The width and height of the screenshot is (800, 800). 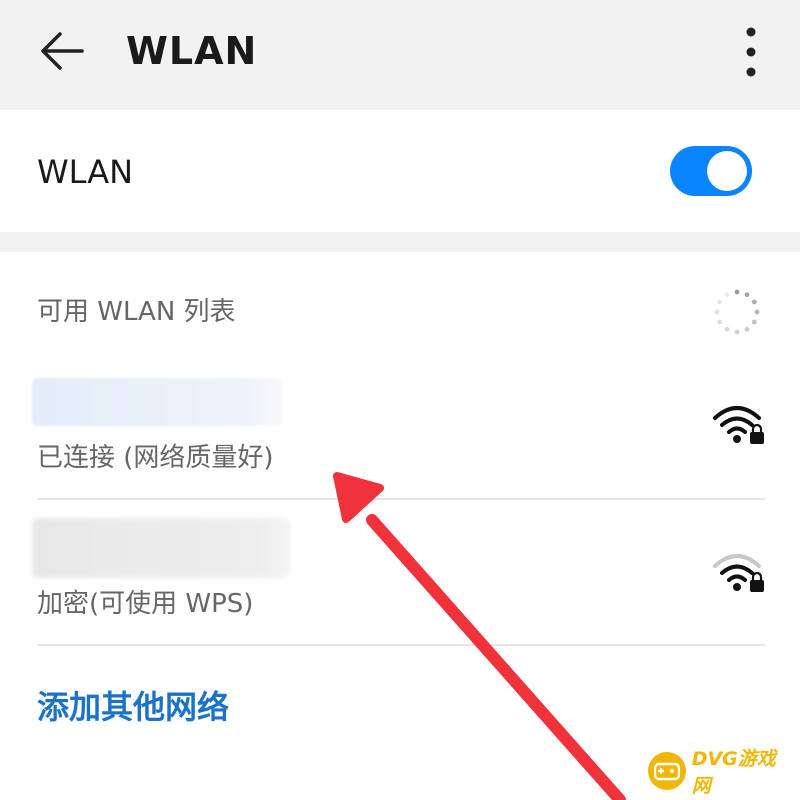 What do you see at coordinates (400, 242) in the screenshot?
I see `section-divider-band` at bounding box center [400, 242].